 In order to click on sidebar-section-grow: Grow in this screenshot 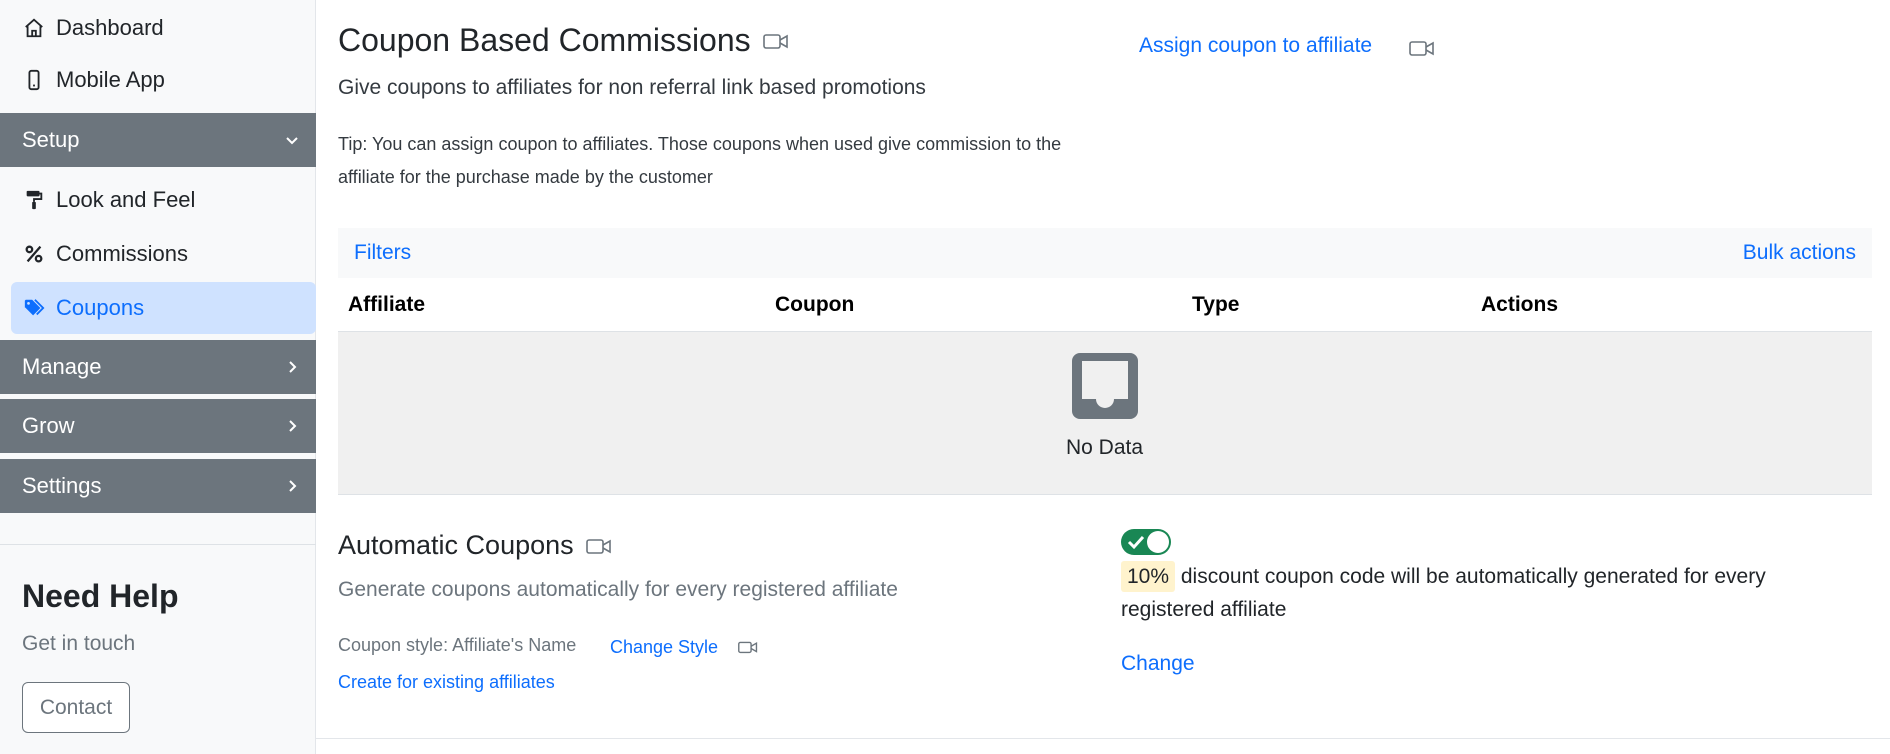, I will do `click(158, 426)`.